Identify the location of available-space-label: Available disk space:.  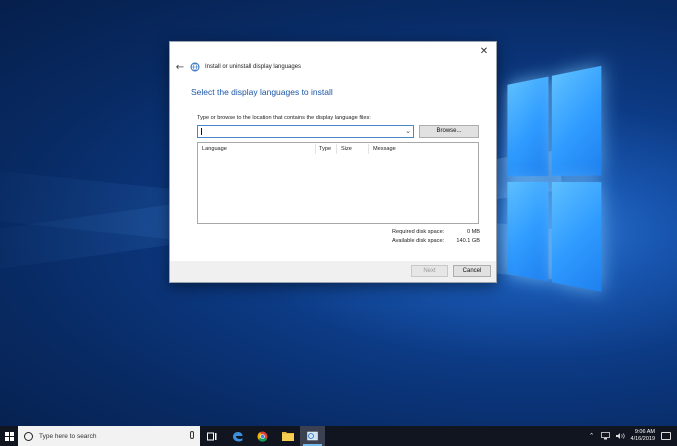
(418, 241).